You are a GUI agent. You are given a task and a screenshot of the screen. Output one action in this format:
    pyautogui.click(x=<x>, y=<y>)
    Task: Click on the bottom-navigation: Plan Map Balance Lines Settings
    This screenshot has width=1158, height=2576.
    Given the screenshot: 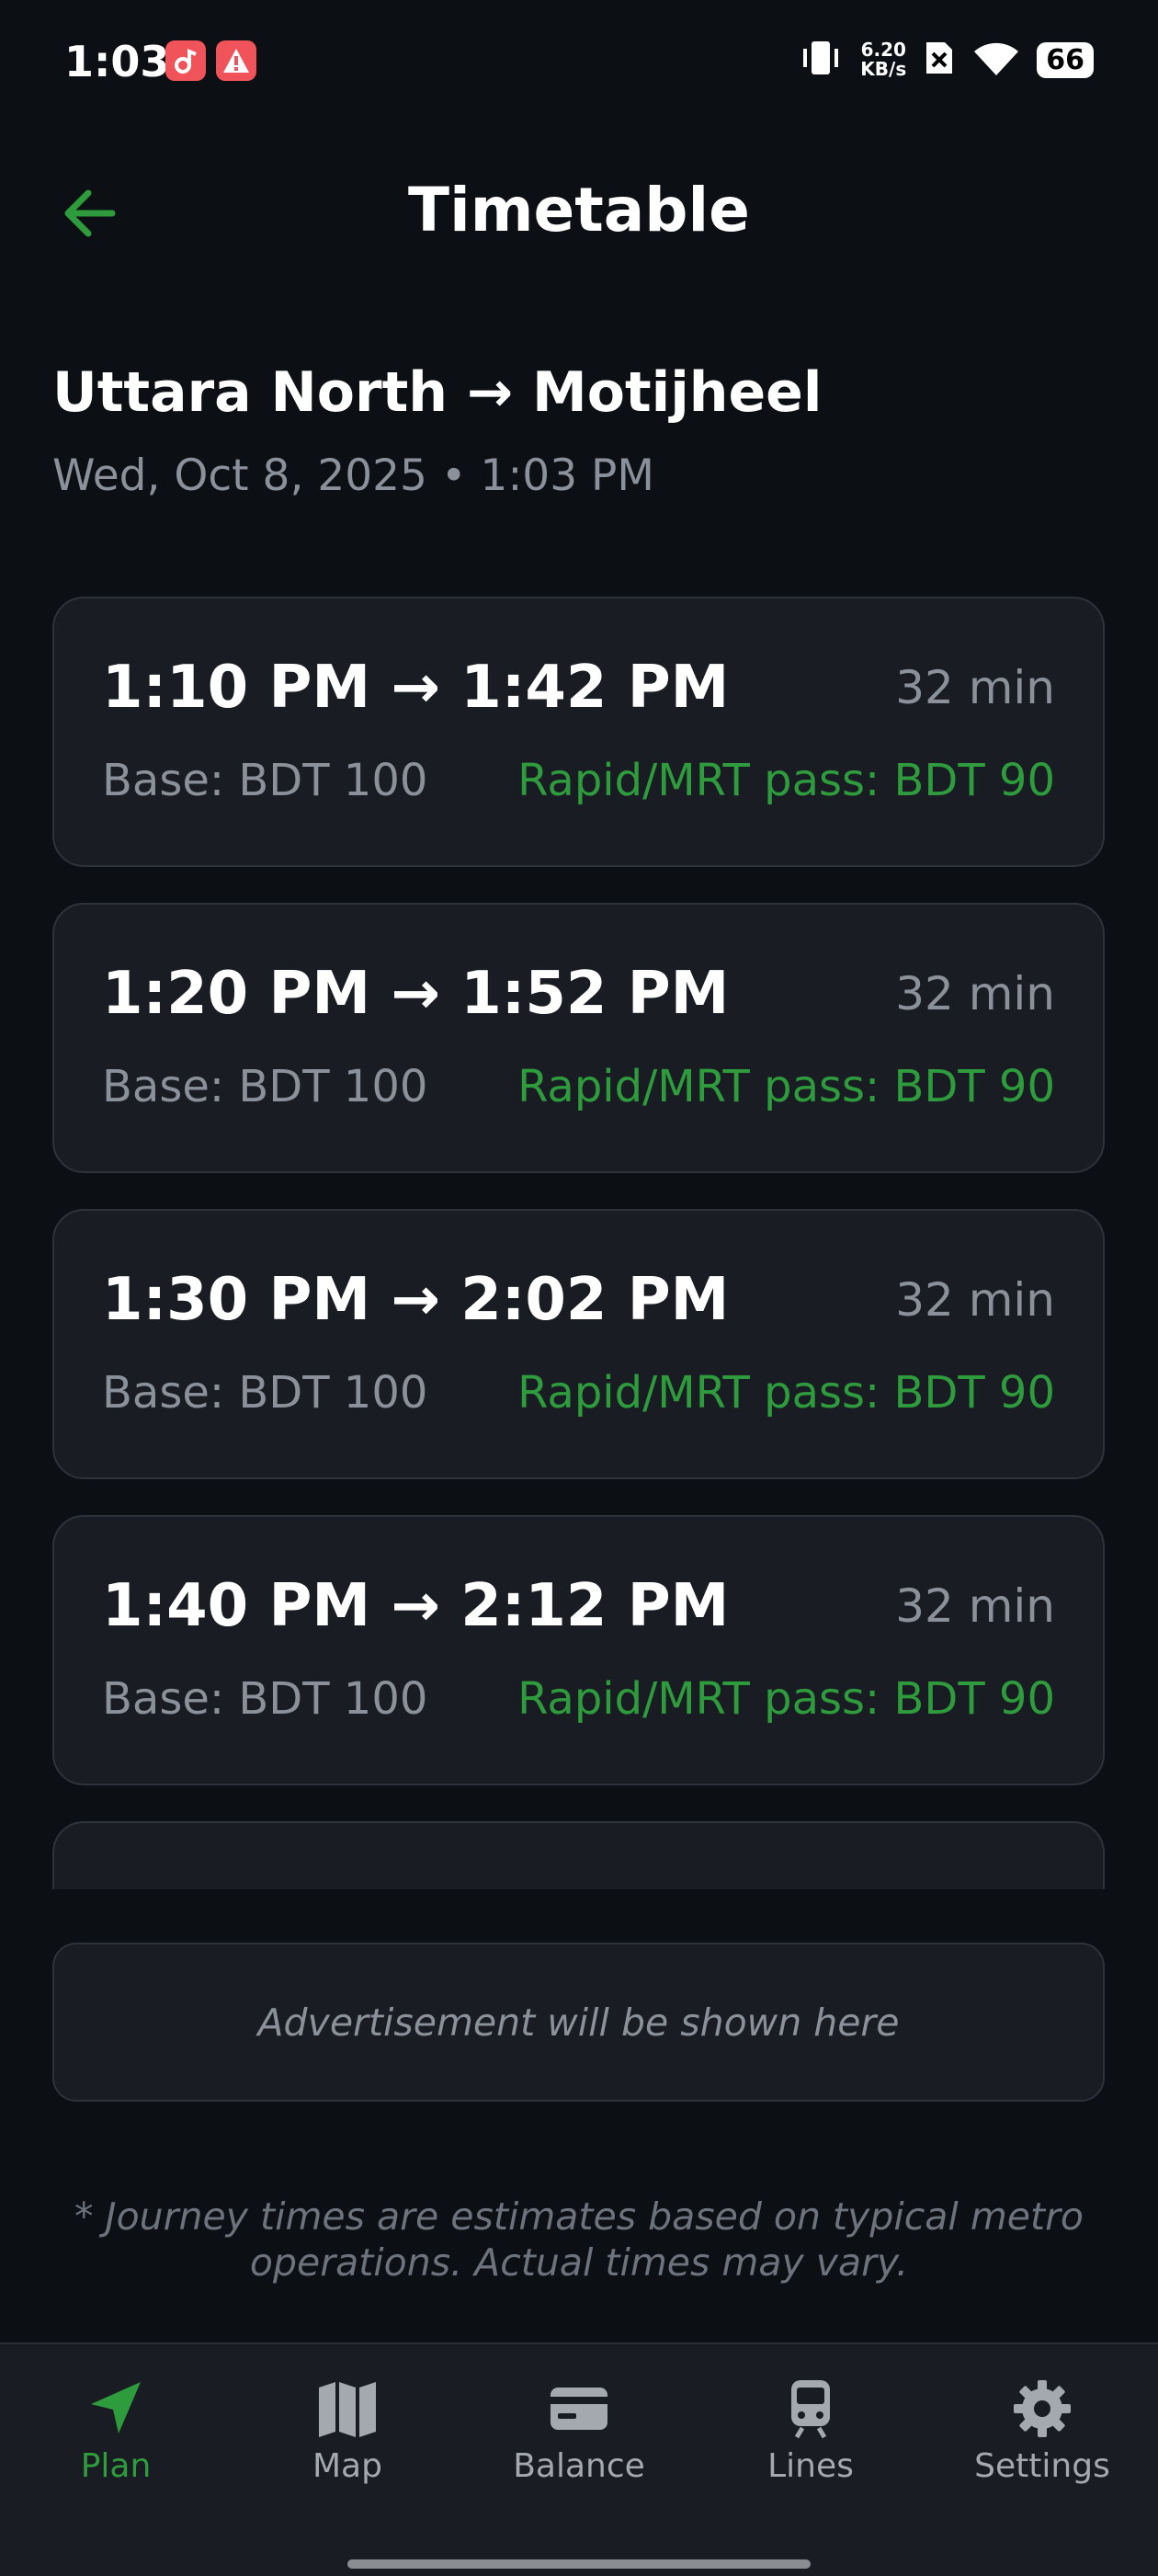 What is the action you would take?
    pyautogui.click(x=579, y=2459)
    